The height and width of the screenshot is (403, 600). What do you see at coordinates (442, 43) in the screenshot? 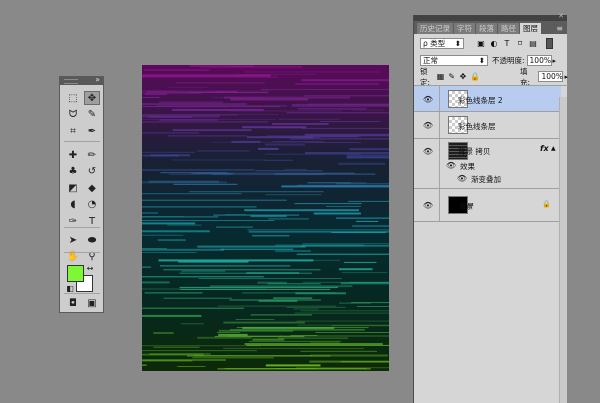
I see `layer-filter-select: ρ 类型 ⬍` at bounding box center [442, 43].